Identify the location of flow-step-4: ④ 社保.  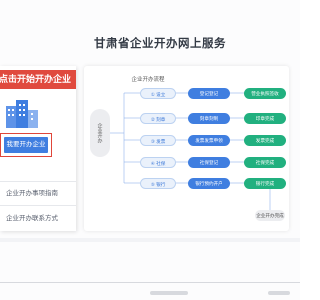
(158, 162).